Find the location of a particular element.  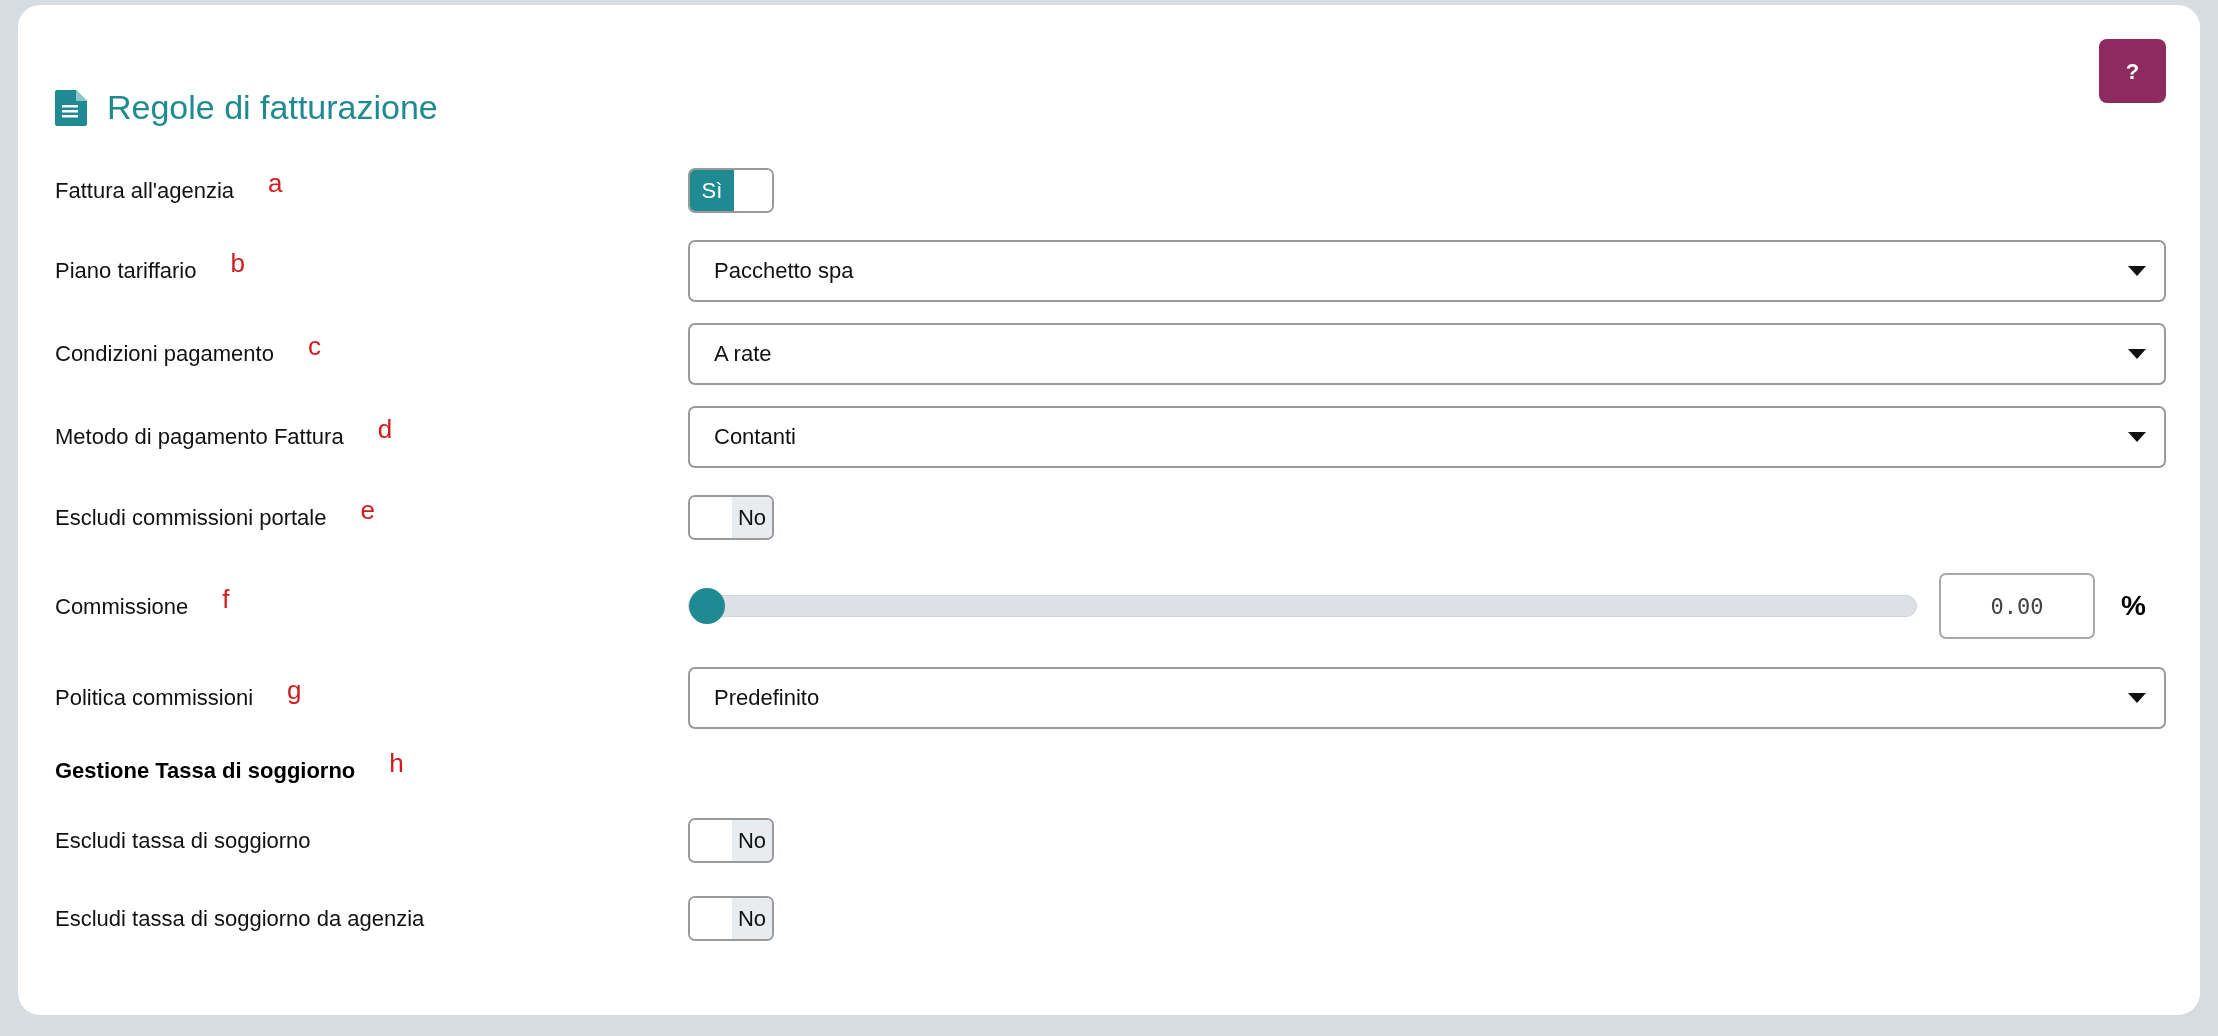

toggle-switch: Sì is located at coordinates (731, 190).